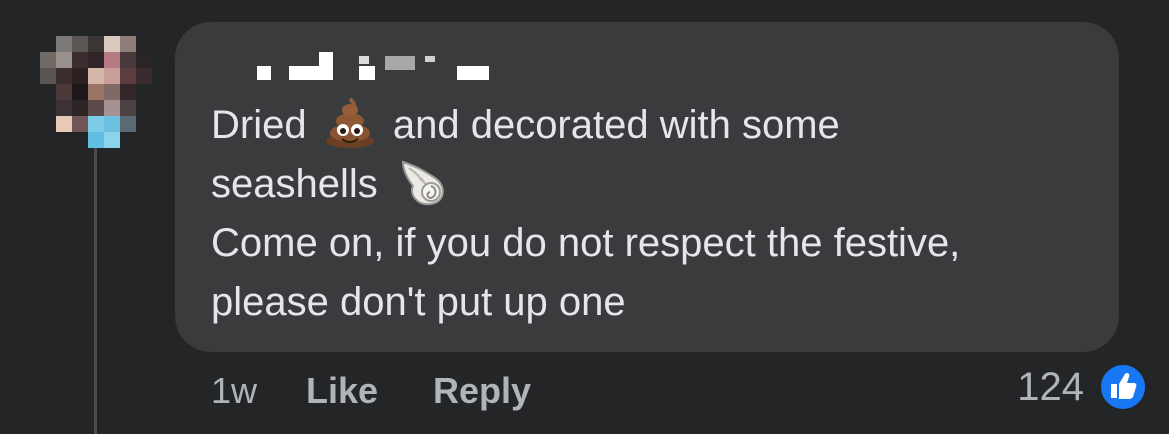 The width and height of the screenshot is (1169, 434). What do you see at coordinates (1037, 387) in the screenshot?
I see `reaction-count: 124` at bounding box center [1037, 387].